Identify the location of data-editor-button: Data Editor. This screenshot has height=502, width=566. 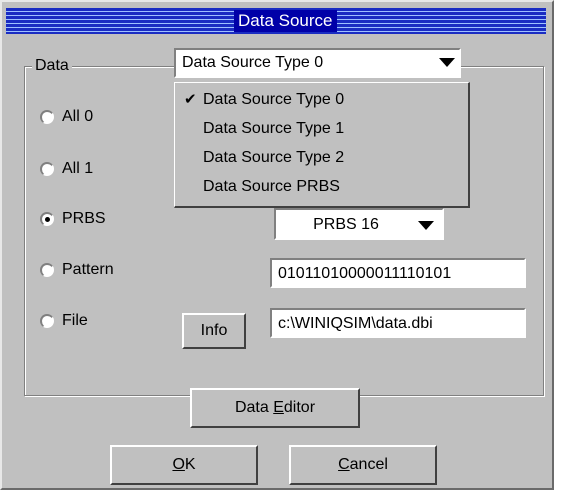
(275, 408).